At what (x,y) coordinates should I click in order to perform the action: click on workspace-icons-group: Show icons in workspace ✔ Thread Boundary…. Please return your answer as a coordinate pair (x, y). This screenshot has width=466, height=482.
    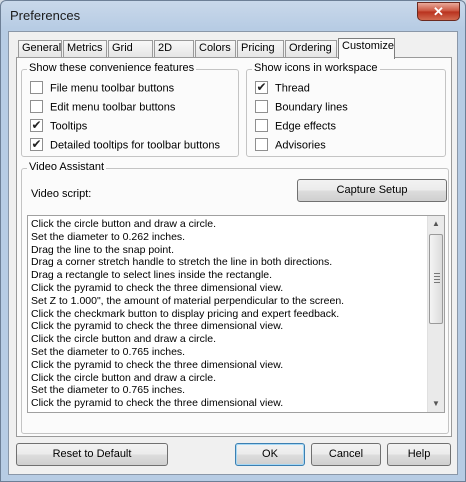
    Looking at the image, I should click on (346, 109).